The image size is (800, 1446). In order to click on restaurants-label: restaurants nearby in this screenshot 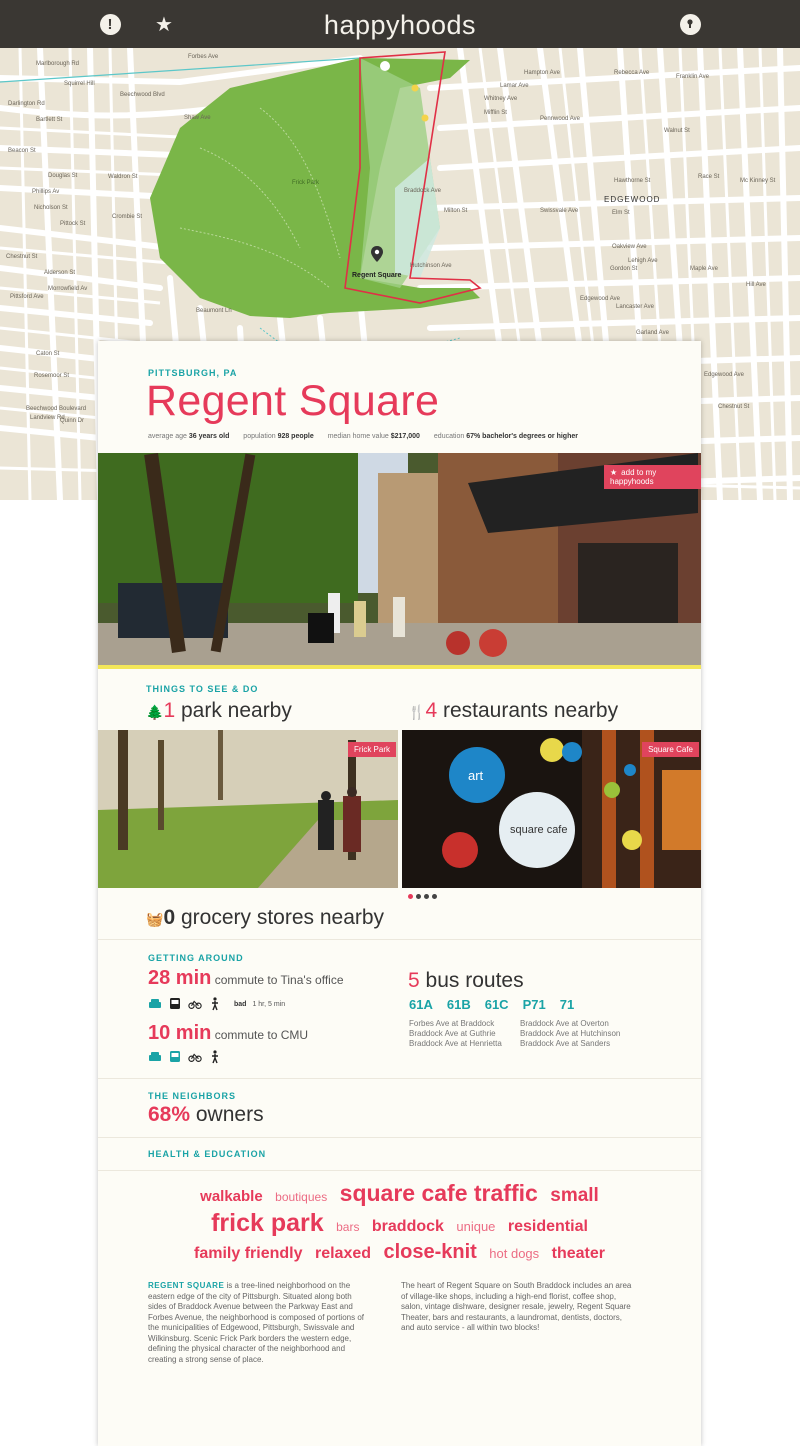, I will do `click(530, 710)`.